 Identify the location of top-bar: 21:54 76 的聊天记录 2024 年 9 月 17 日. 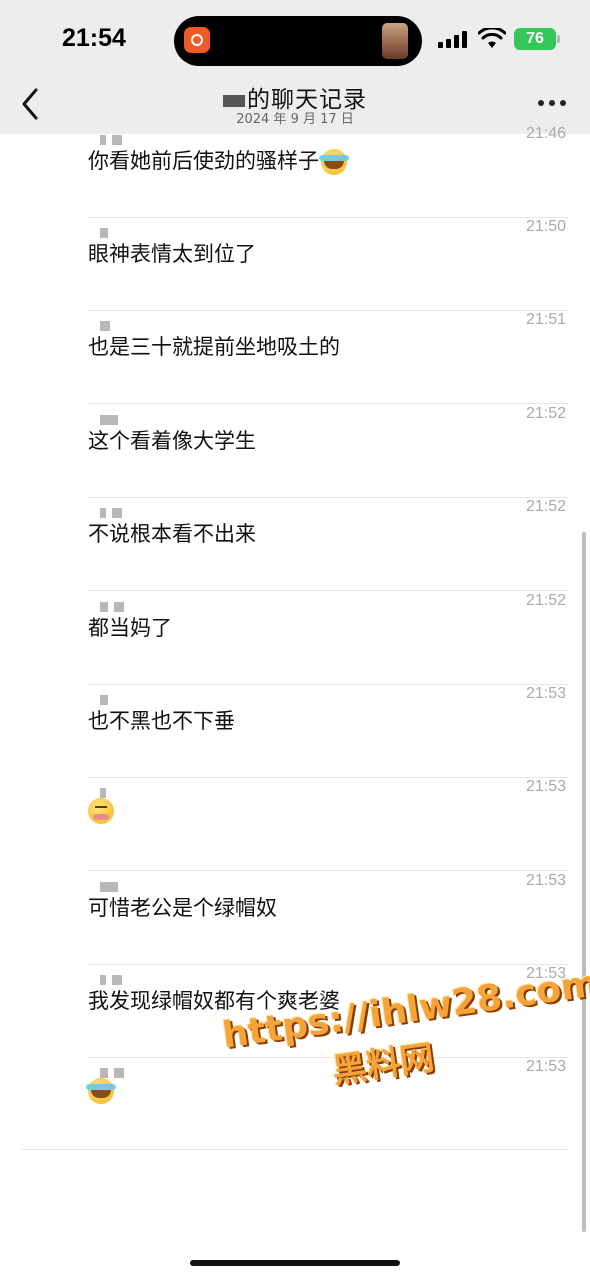
(295, 67).